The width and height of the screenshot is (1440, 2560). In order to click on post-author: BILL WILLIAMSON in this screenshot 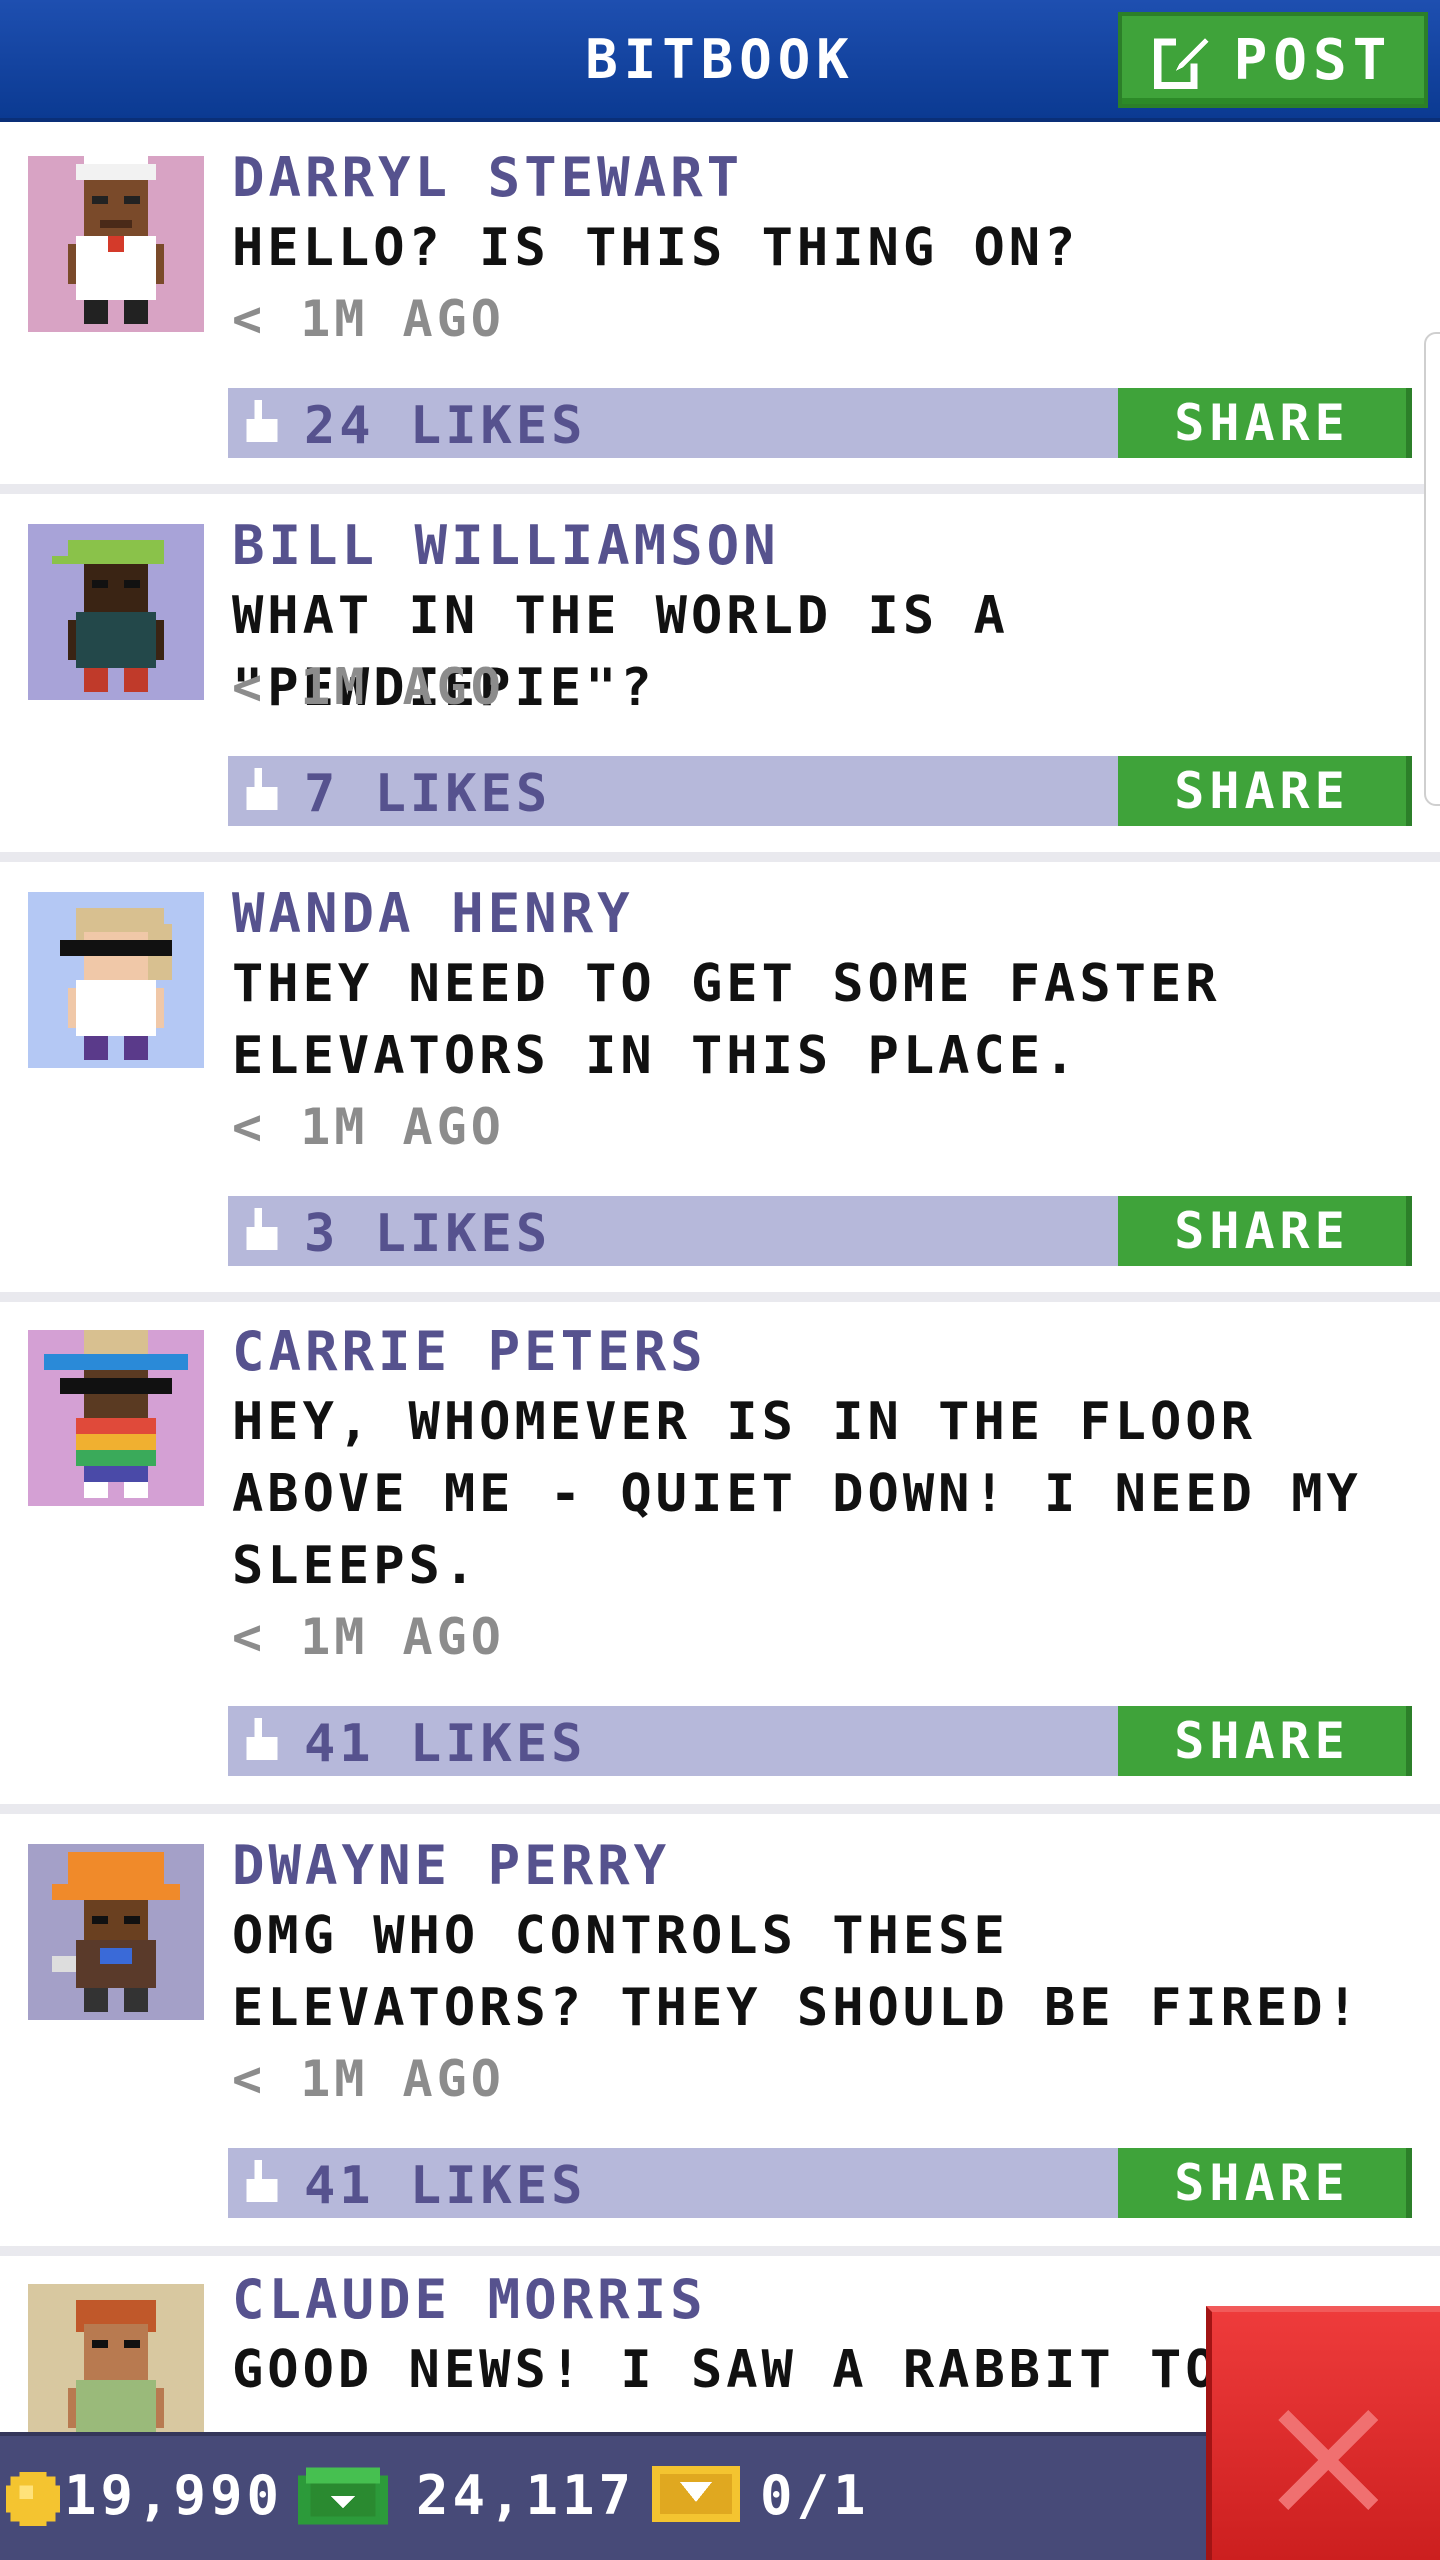, I will do `click(506, 545)`.